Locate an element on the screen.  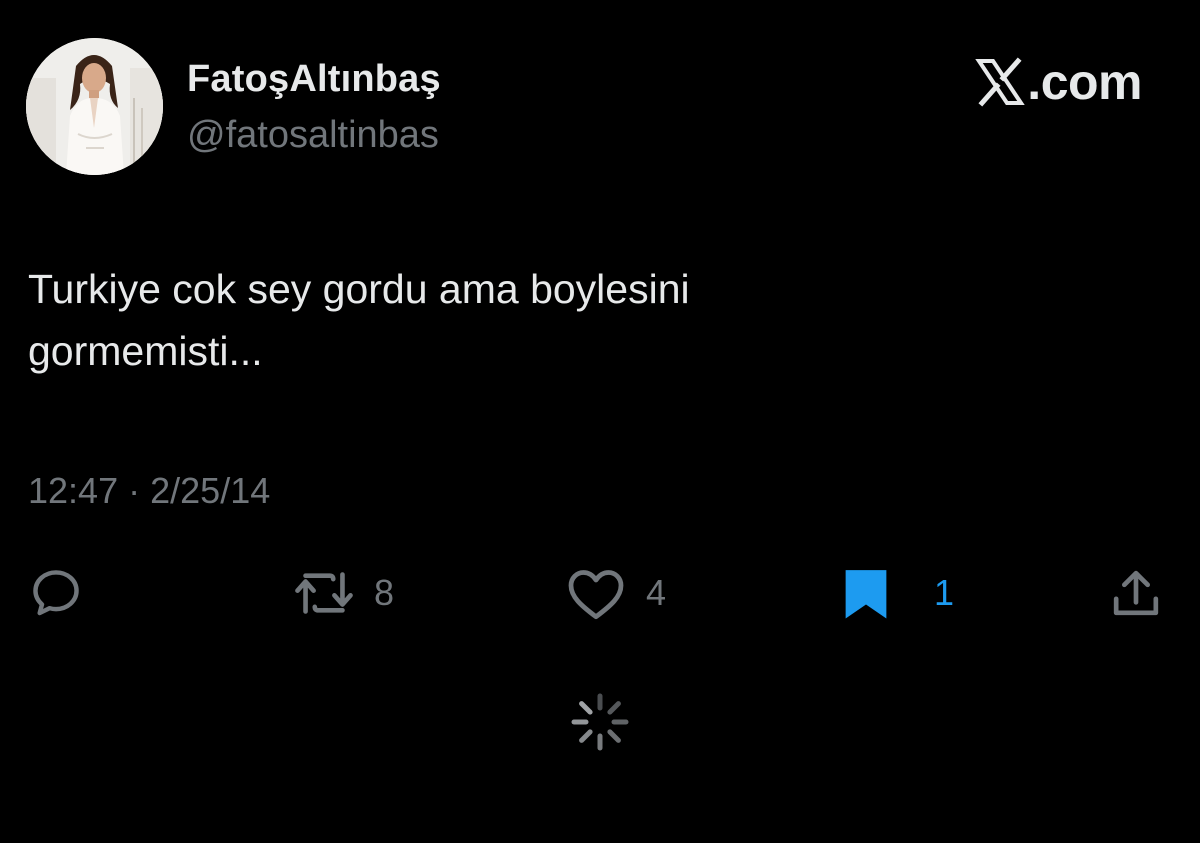
share-icon is located at coordinates (1136, 593).